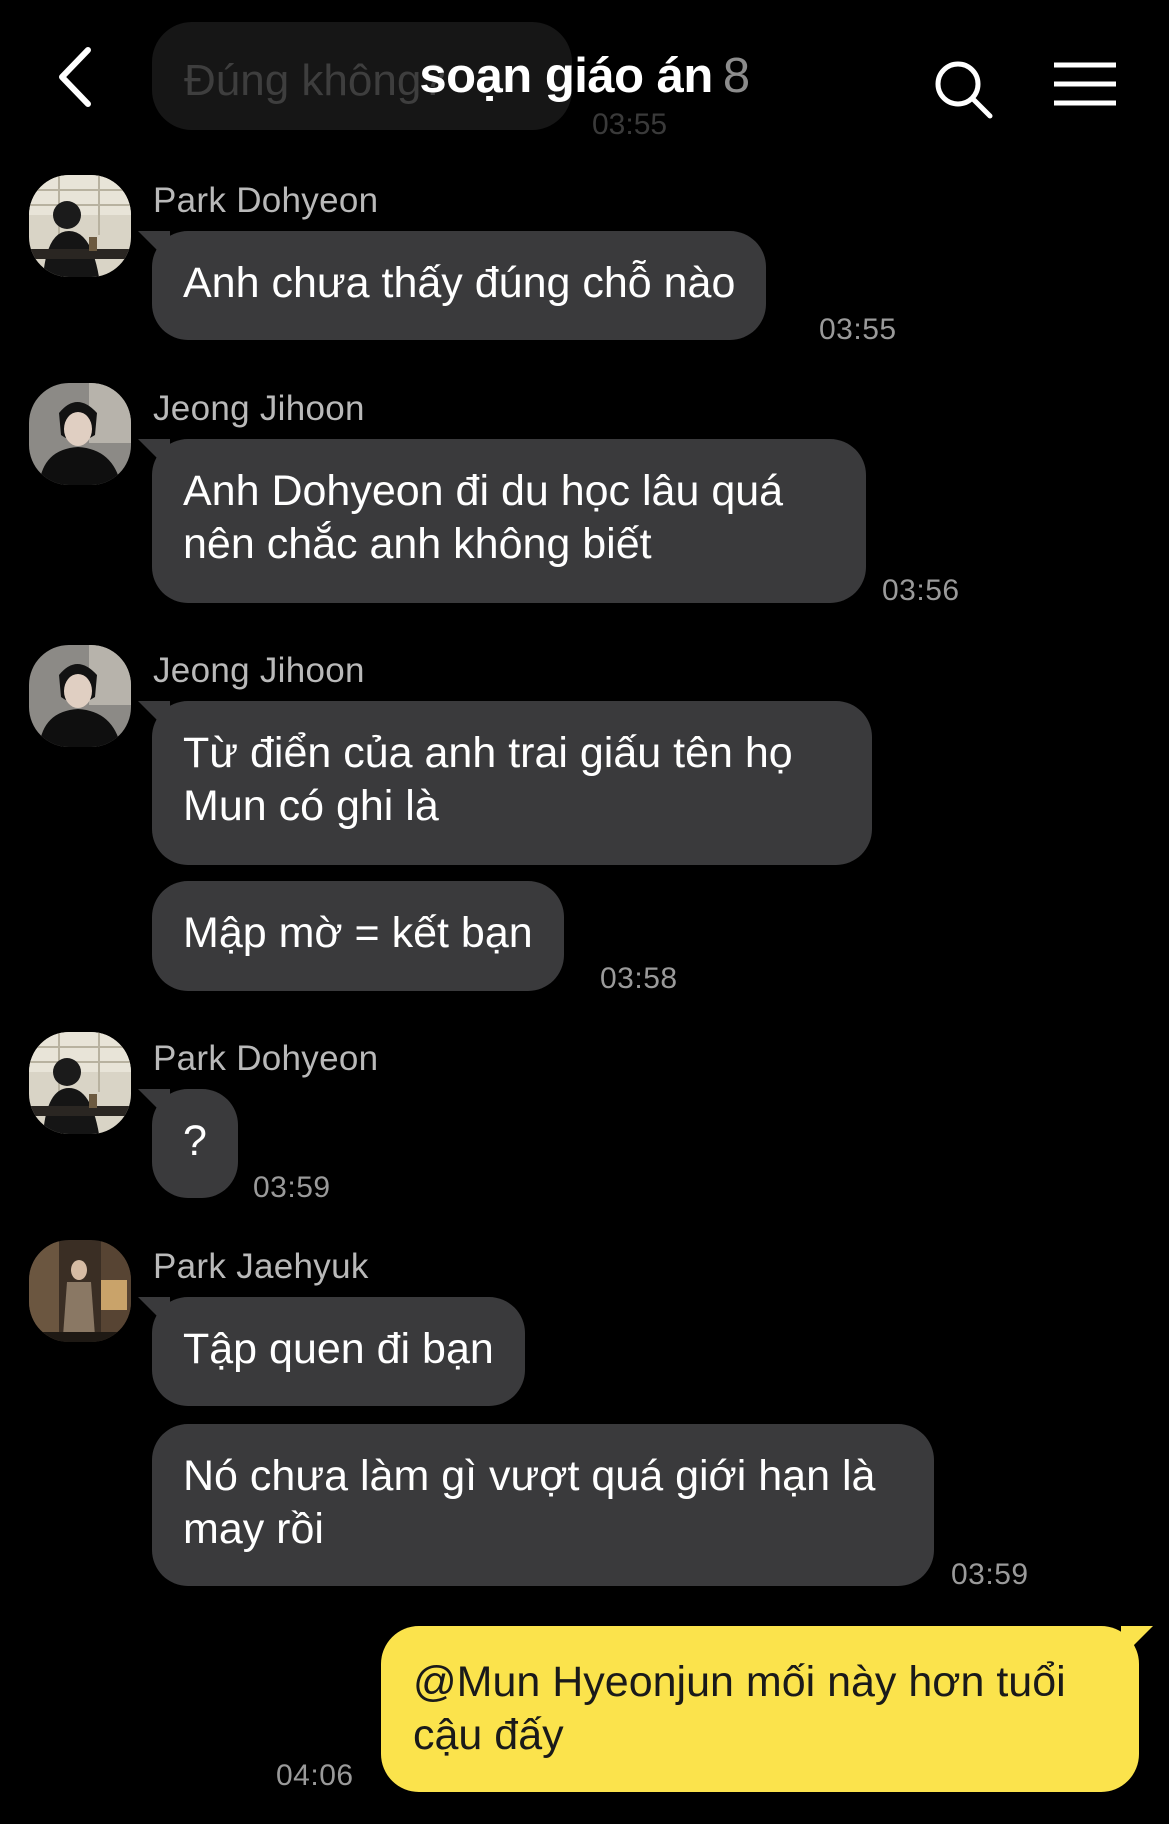 The width and height of the screenshot is (1169, 1824). Describe the element at coordinates (459, 283) in the screenshot. I see `message-text: Anh chưa thấy đúng chỗ nào` at that location.